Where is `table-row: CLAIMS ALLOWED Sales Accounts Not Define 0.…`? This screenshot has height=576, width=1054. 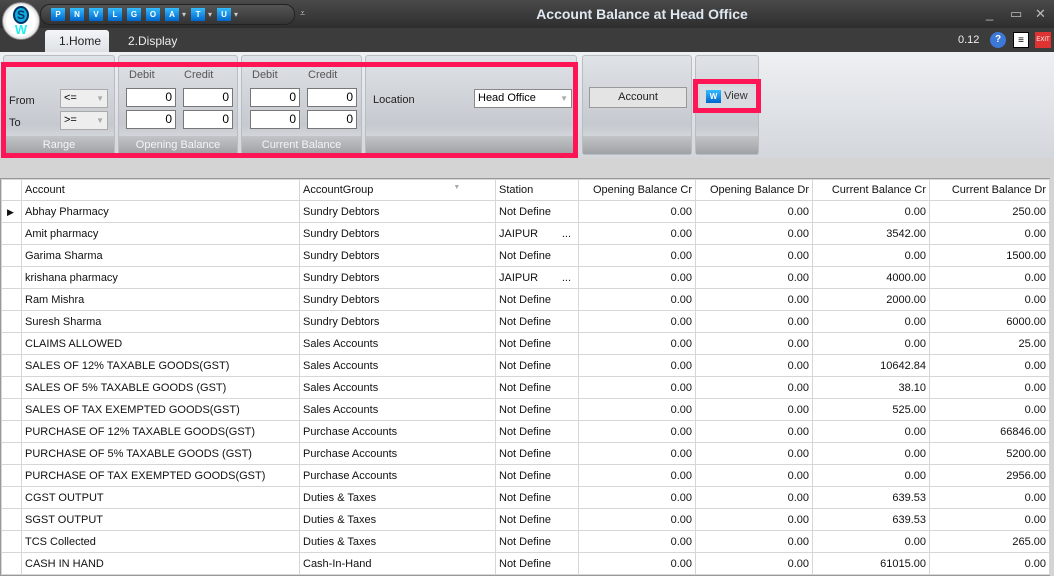
table-row: CLAIMS ALLOWED Sales Accounts Not Define 0.… is located at coordinates (525, 343).